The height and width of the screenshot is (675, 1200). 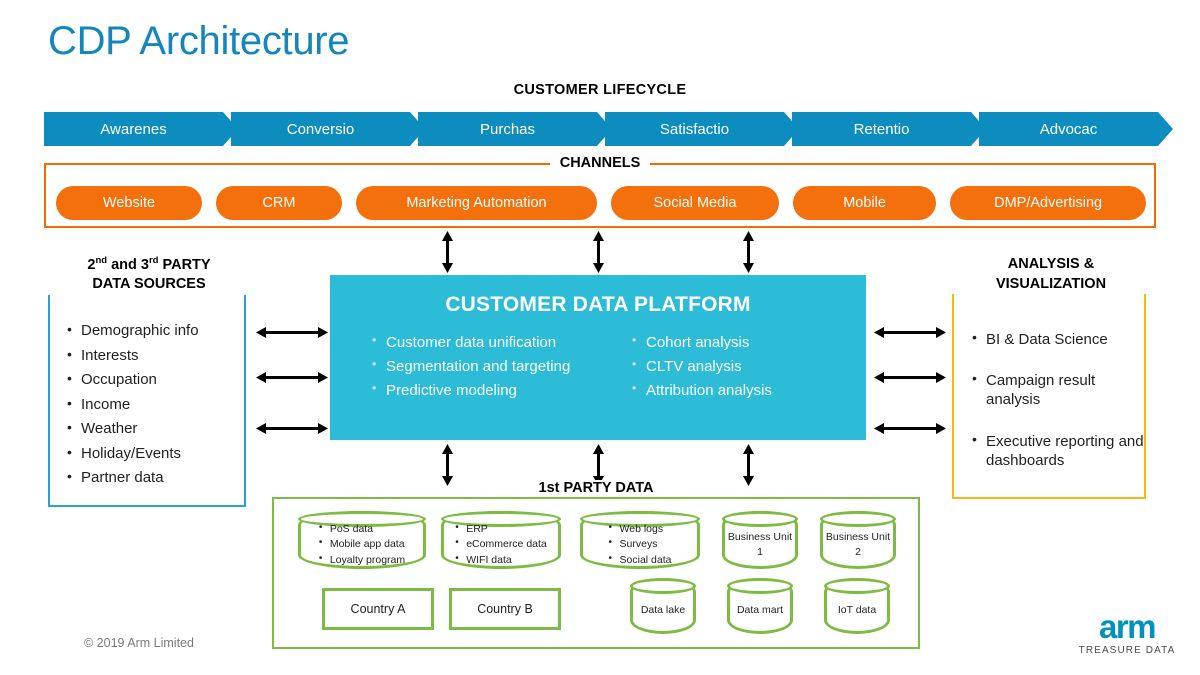 I want to click on channel-crm: CRM, so click(x=278, y=203).